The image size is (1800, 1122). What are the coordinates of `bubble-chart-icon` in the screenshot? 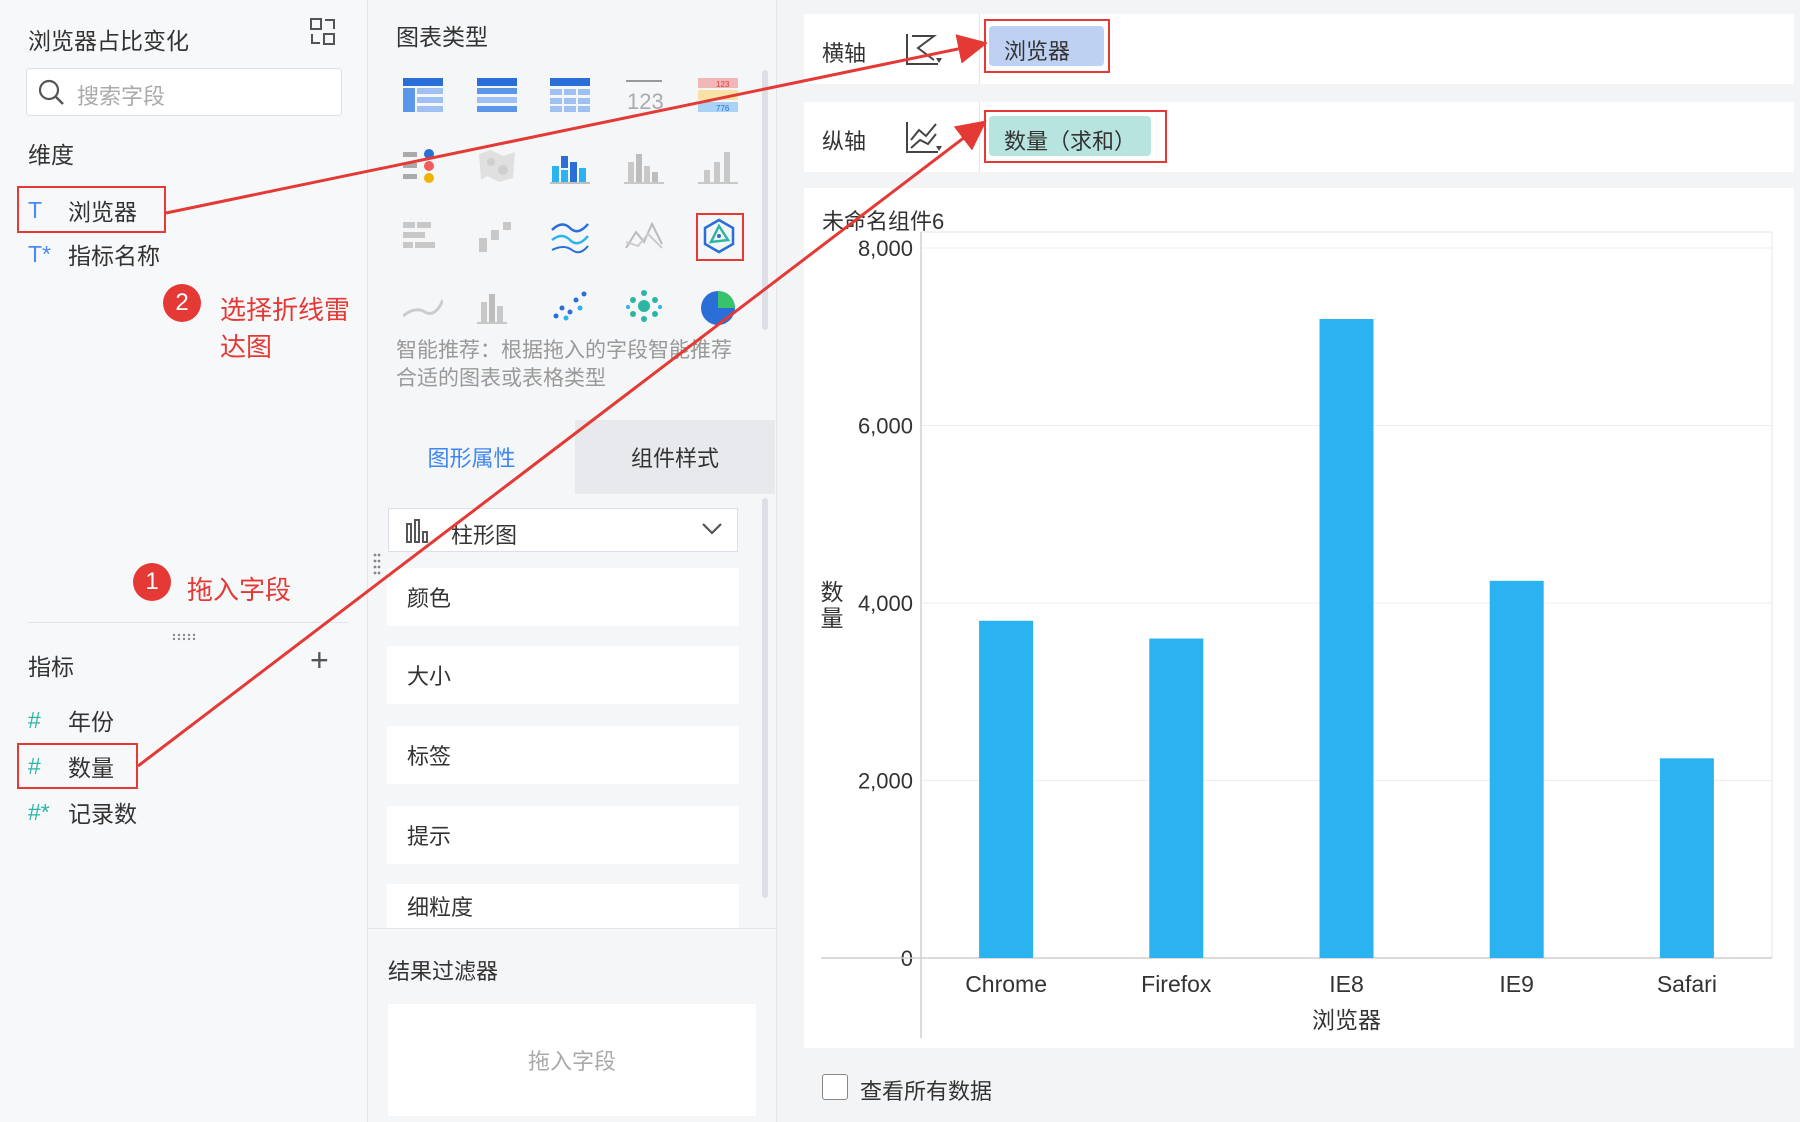 It's located at (647, 309).